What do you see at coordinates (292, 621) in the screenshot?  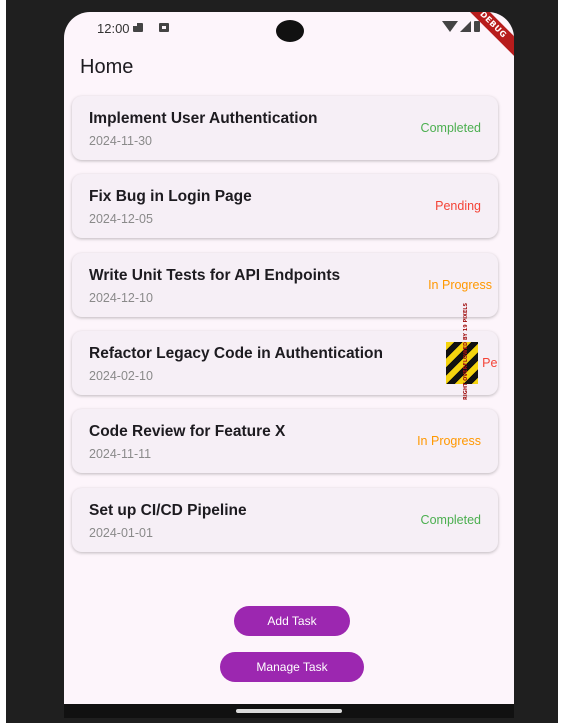 I see `add-task-button: Add Task` at bounding box center [292, 621].